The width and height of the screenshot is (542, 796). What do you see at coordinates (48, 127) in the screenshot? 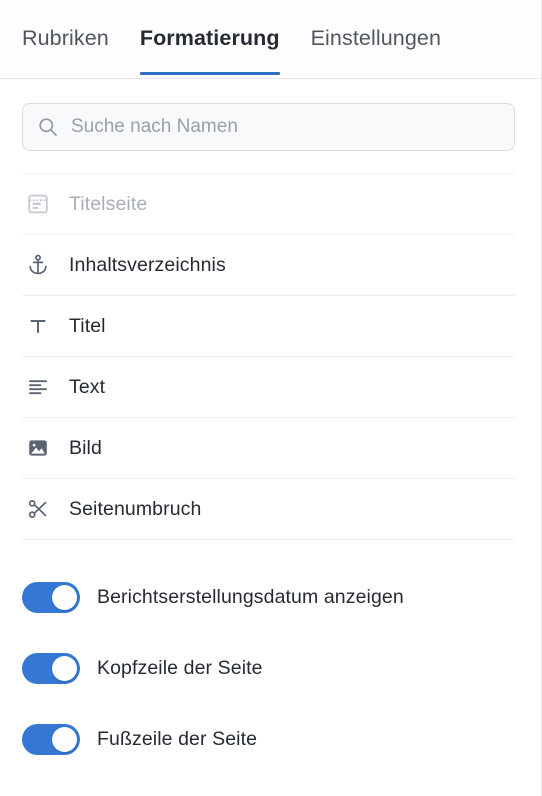
I see `search-icon` at bounding box center [48, 127].